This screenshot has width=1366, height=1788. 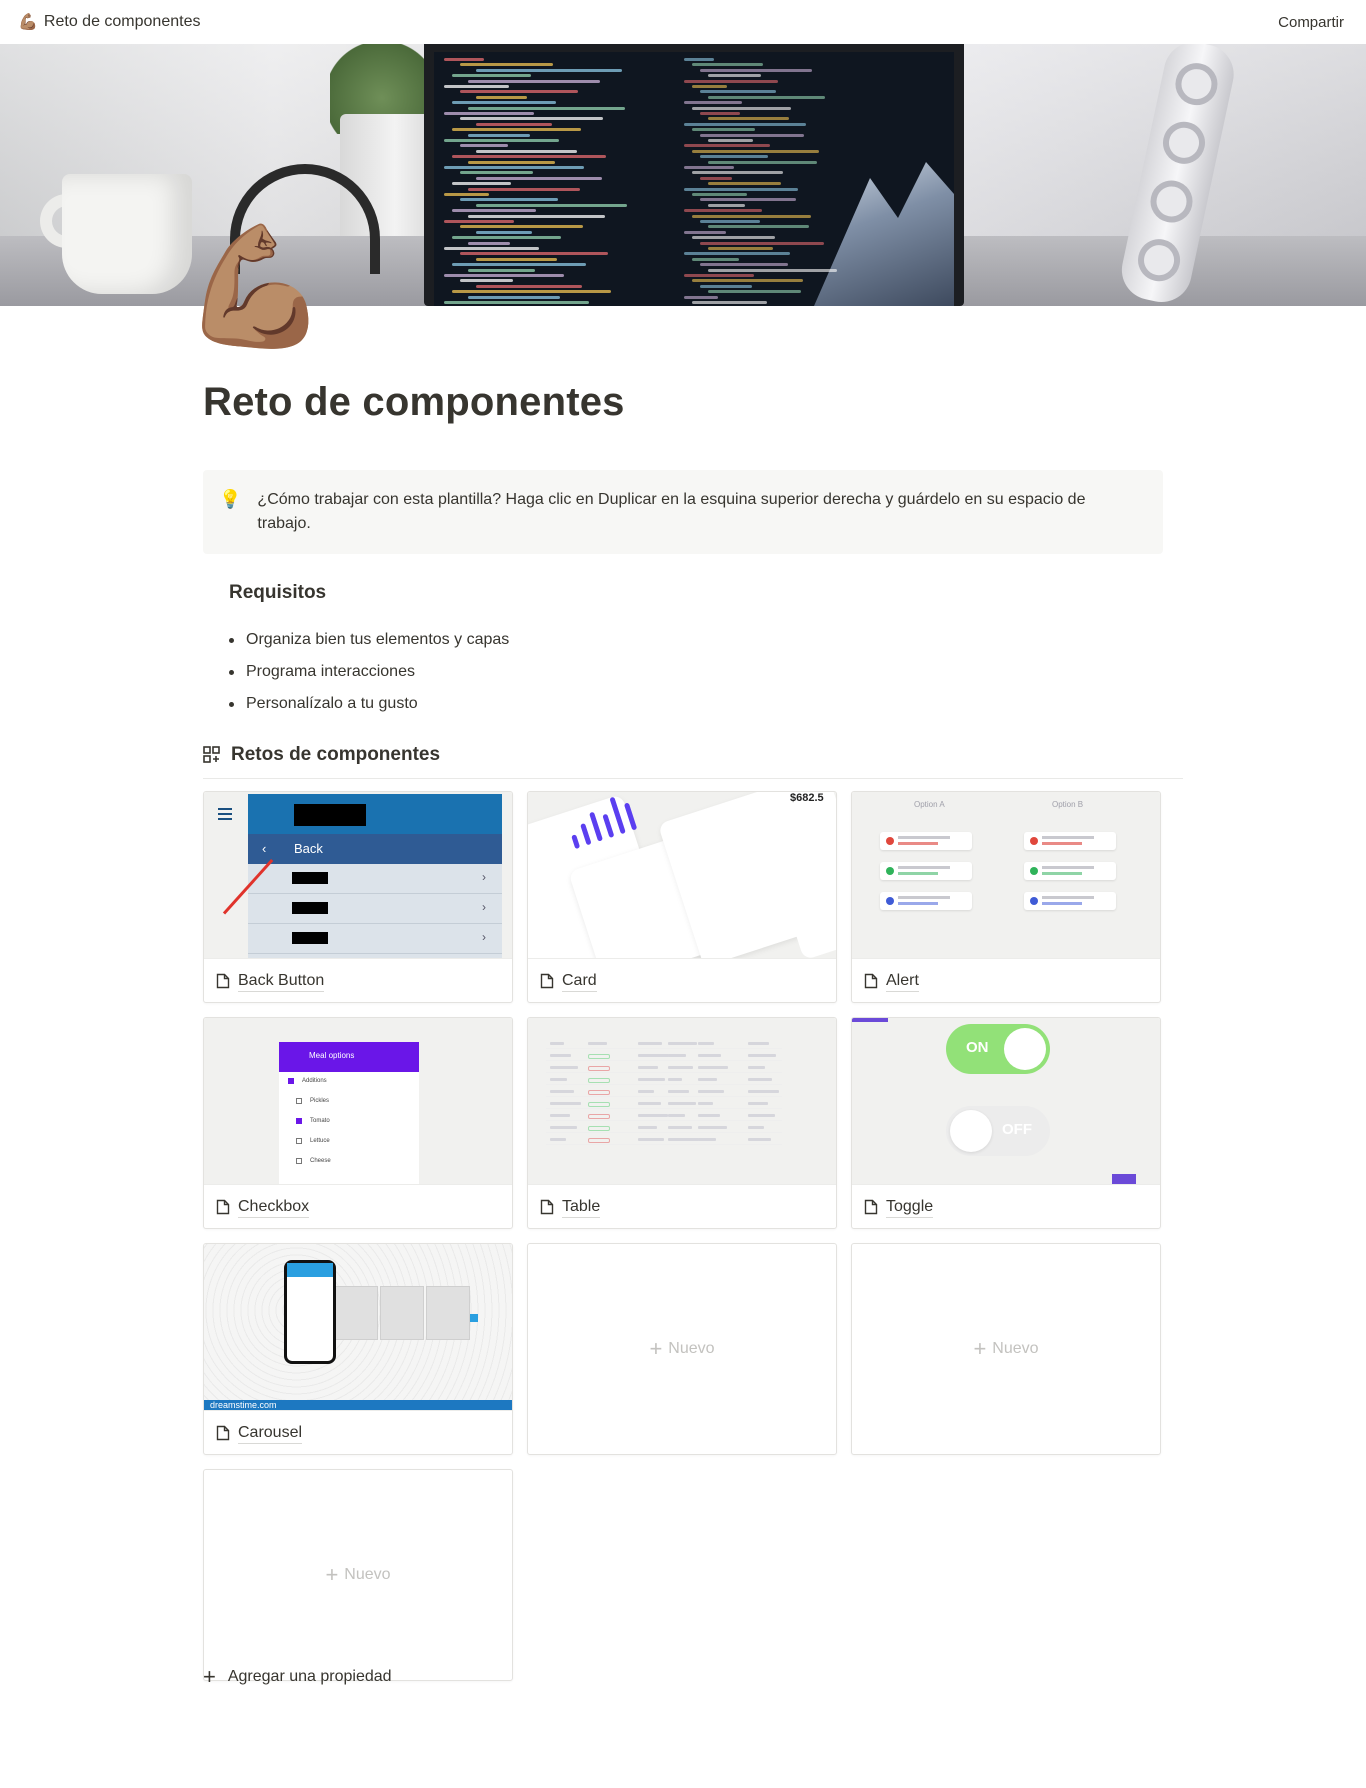 I want to click on gallery-card-toggle: ON OFF Toggle, so click(x=1006, y=1123).